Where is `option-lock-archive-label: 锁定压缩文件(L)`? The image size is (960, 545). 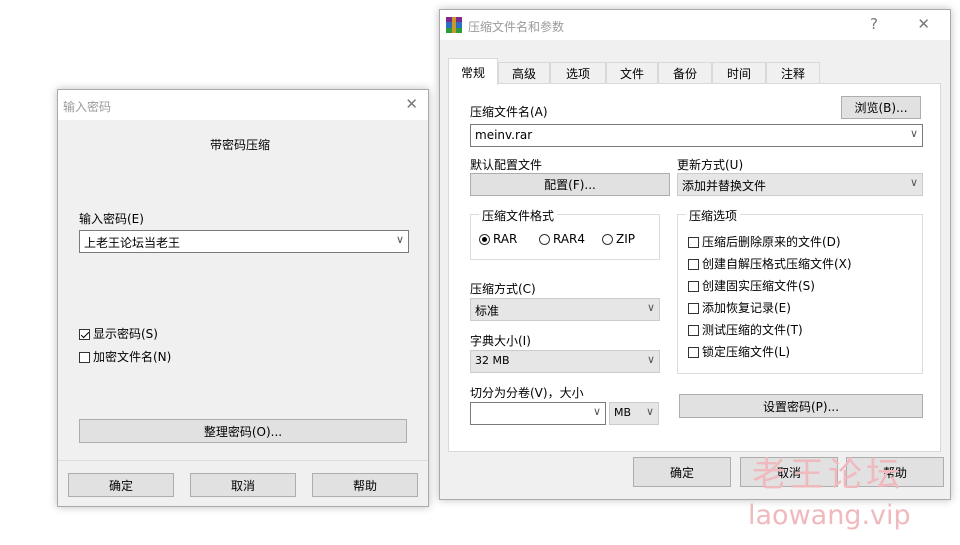 option-lock-archive-label: 锁定压缩文件(L) is located at coordinates (746, 352).